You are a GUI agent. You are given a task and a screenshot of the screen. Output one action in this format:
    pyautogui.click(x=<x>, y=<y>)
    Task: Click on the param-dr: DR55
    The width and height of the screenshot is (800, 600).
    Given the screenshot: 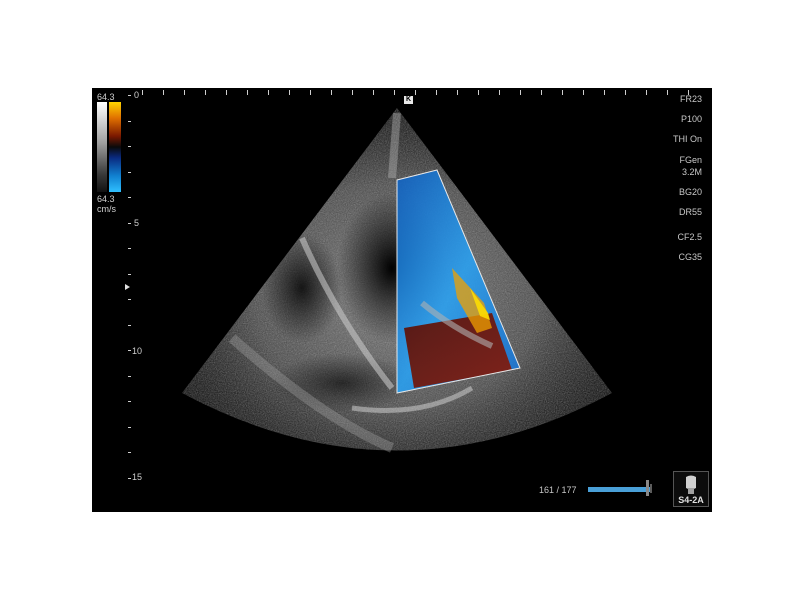 What is the action you would take?
    pyautogui.click(x=690, y=212)
    